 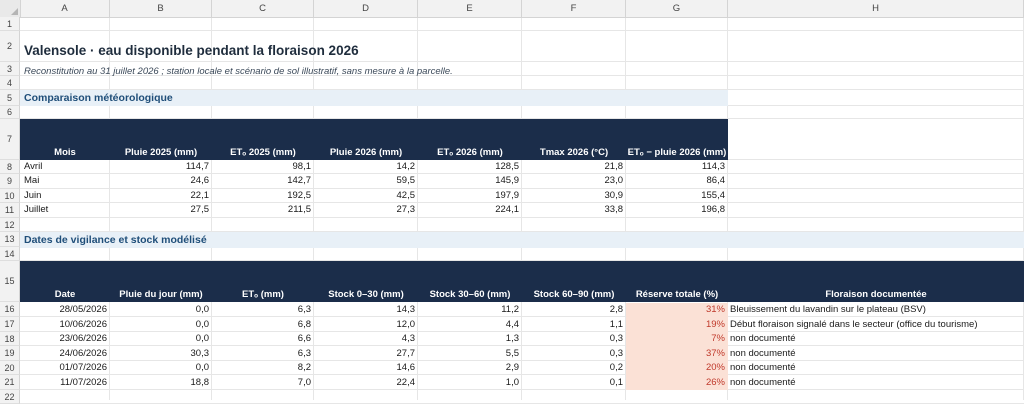 What do you see at coordinates (573, 181) in the screenshot?
I see `meteo-value-cell: 23,0` at bounding box center [573, 181].